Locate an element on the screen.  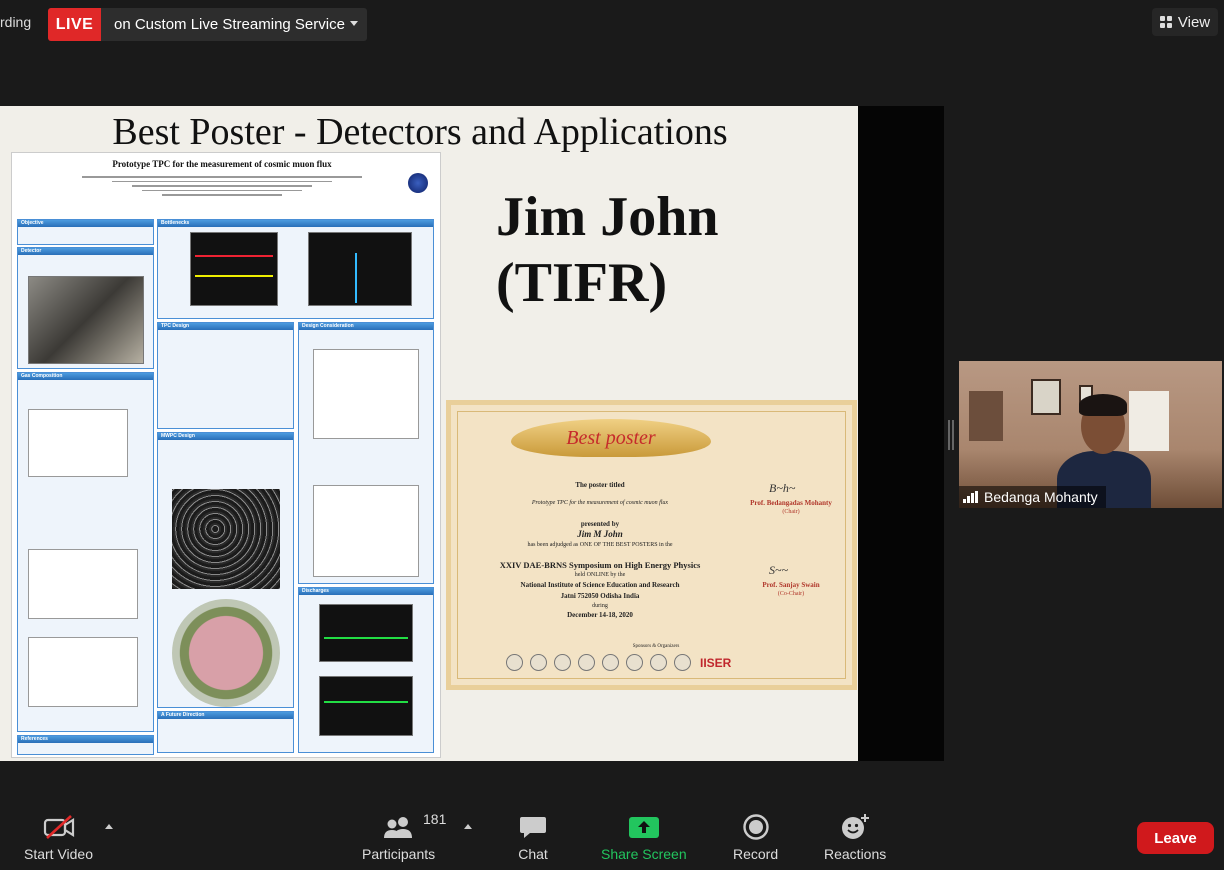
cert-presented-by: presented by is located at coordinates (600, 524).